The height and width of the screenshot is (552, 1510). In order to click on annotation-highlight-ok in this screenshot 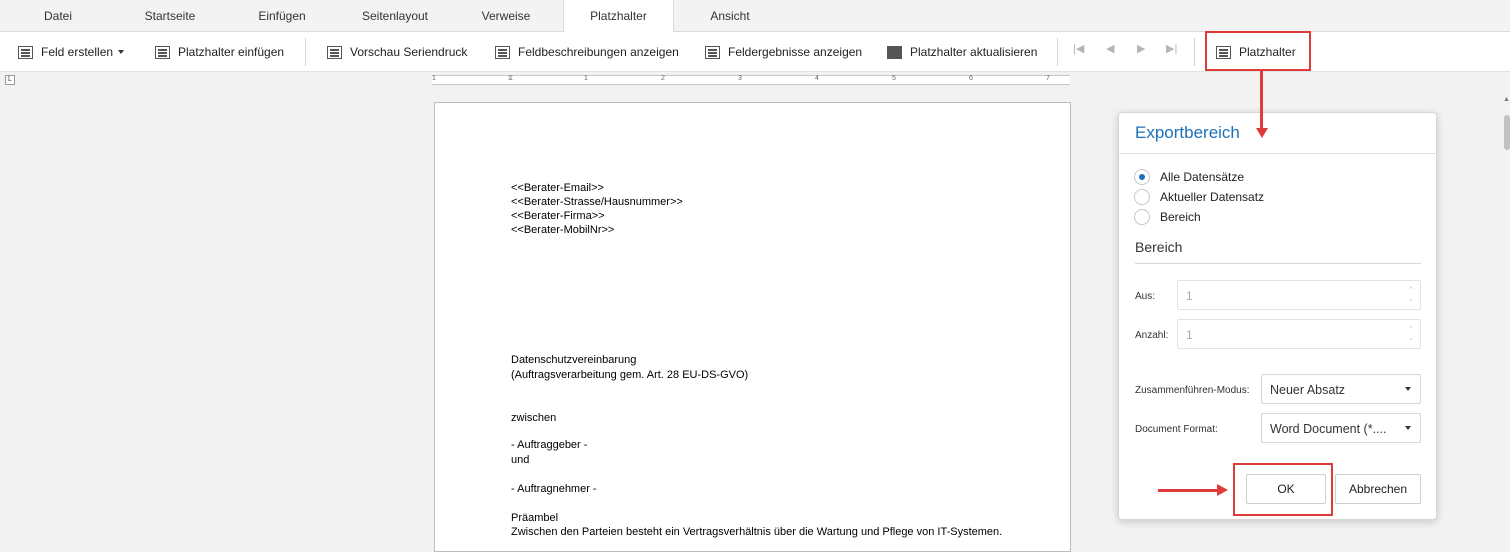, I will do `click(1283, 489)`.